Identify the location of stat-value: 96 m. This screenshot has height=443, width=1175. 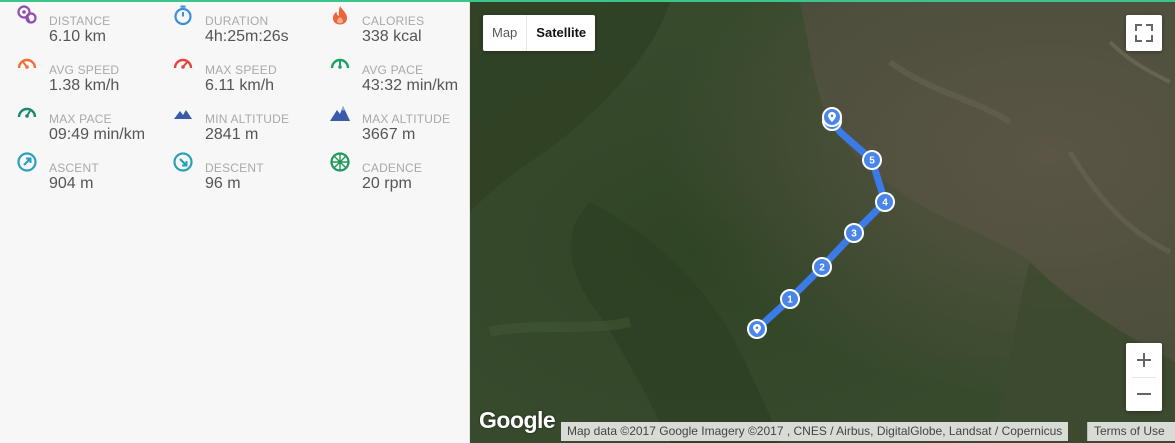
(223, 183).